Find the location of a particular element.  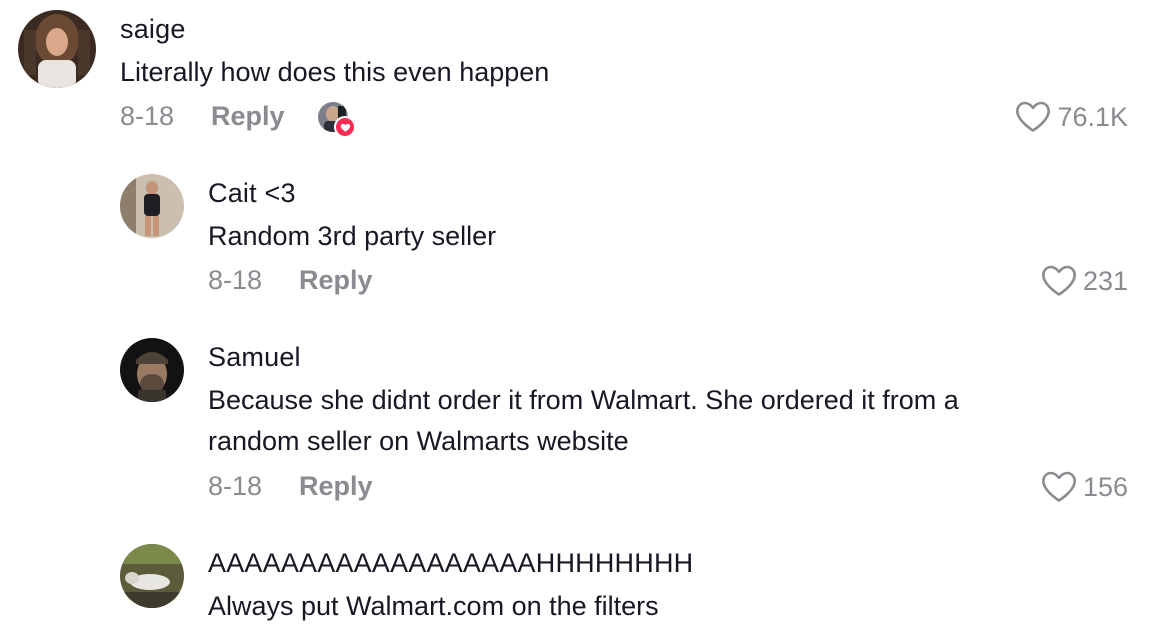

comment-username: AAAAAAAAAAAAAAAAAAHHHHHHHH is located at coordinates (450, 563).